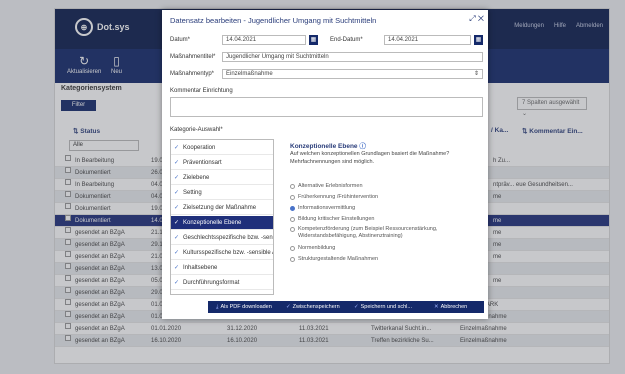  Describe the element at coordinates (338, 197) in the screenshot. I see `option-label: Früherkennung /Frühintervention` at that location.